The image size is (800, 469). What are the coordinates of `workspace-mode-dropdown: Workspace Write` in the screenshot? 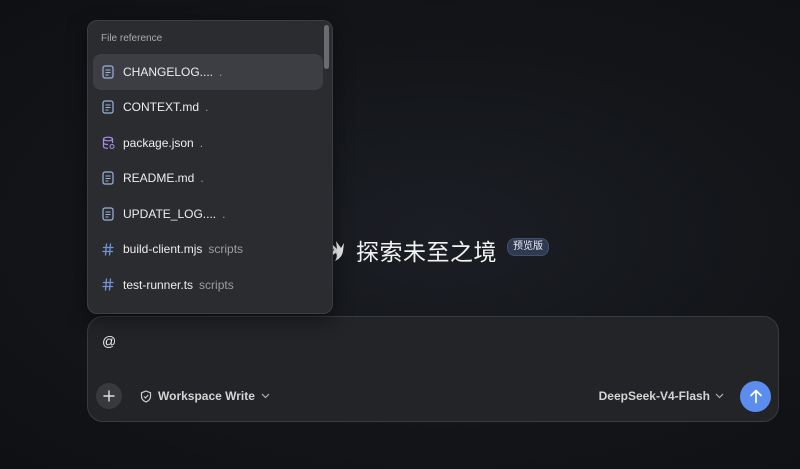 It's located at (205, 396).